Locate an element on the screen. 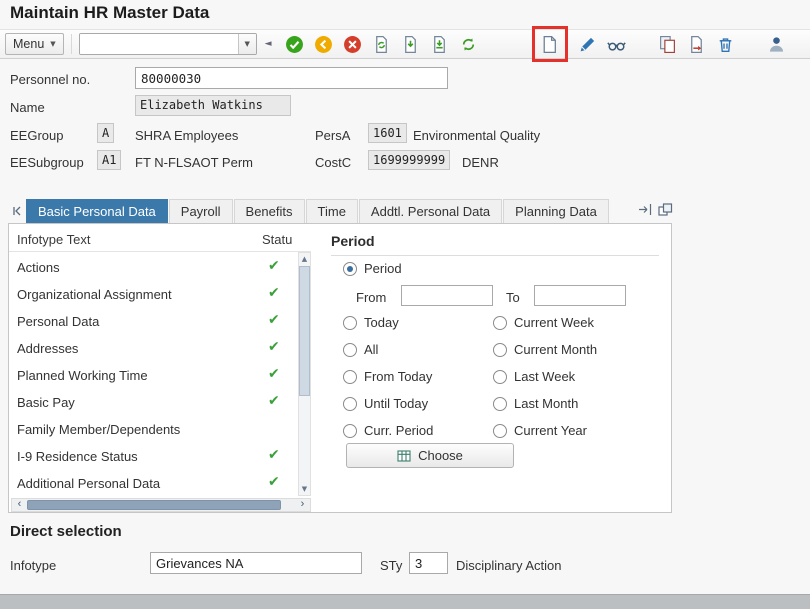 Image resolution: width=810 pixels, height=609 pixels. person-icon is located at coordinates (777, 44).